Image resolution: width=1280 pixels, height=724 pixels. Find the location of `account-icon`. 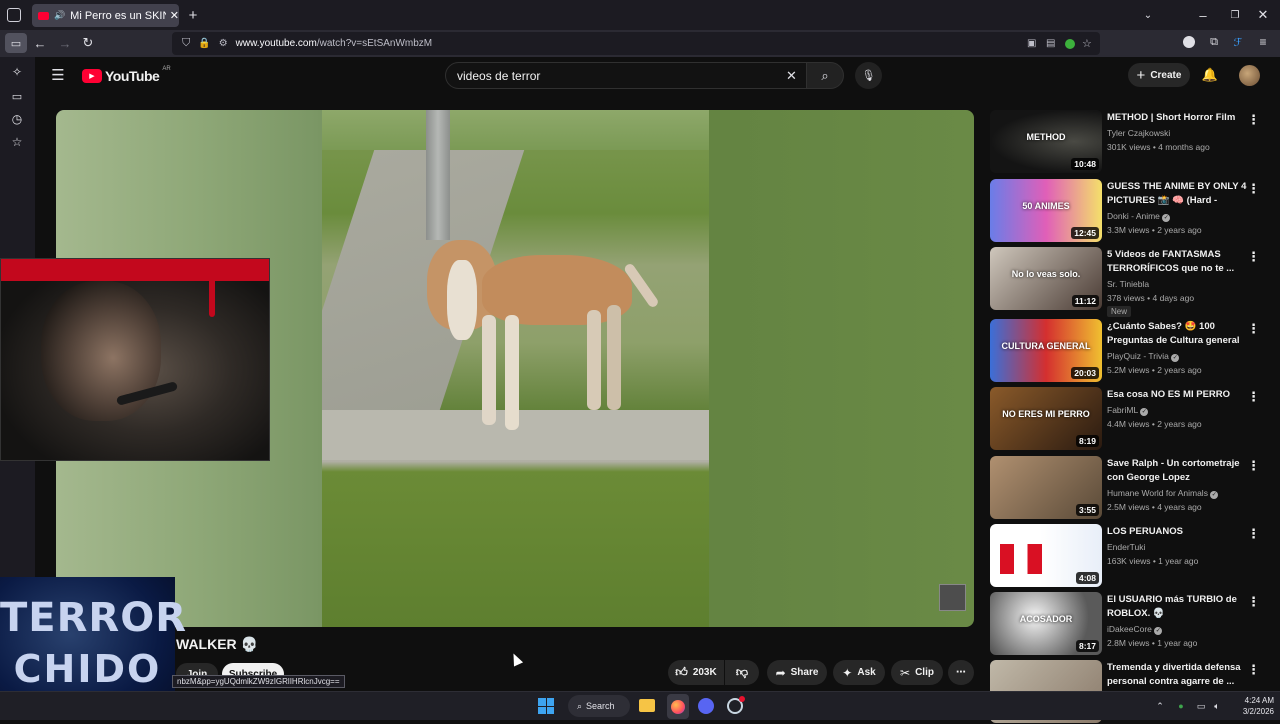

account-icon is located at coordinates (1189, 42).